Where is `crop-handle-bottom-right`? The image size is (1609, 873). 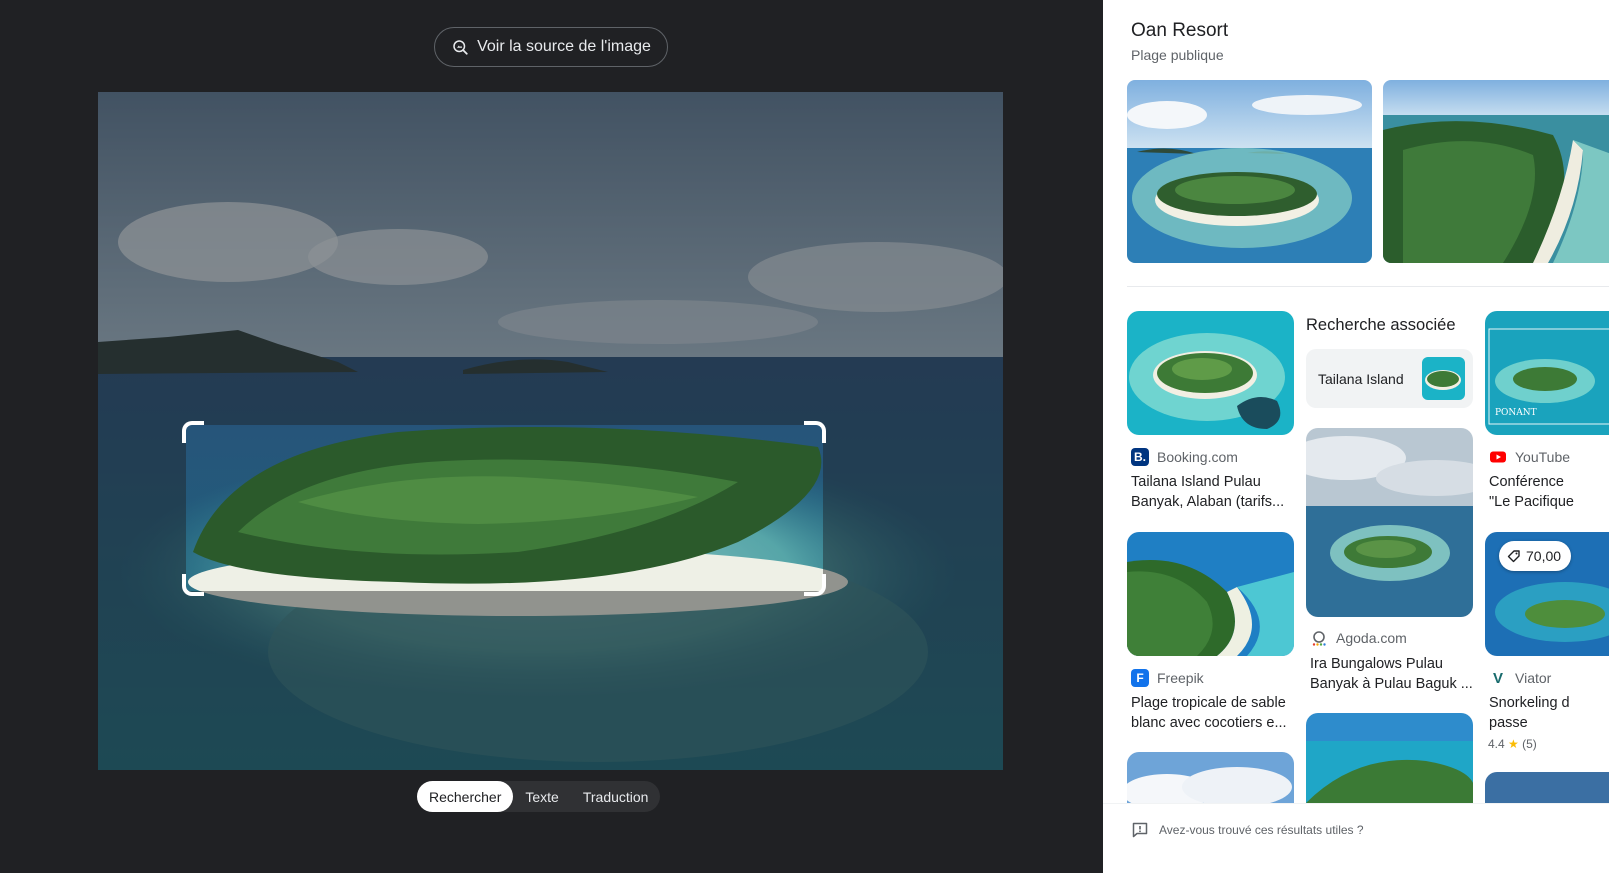
crop-handle-bottom-right is located at coordinates (815, 585).